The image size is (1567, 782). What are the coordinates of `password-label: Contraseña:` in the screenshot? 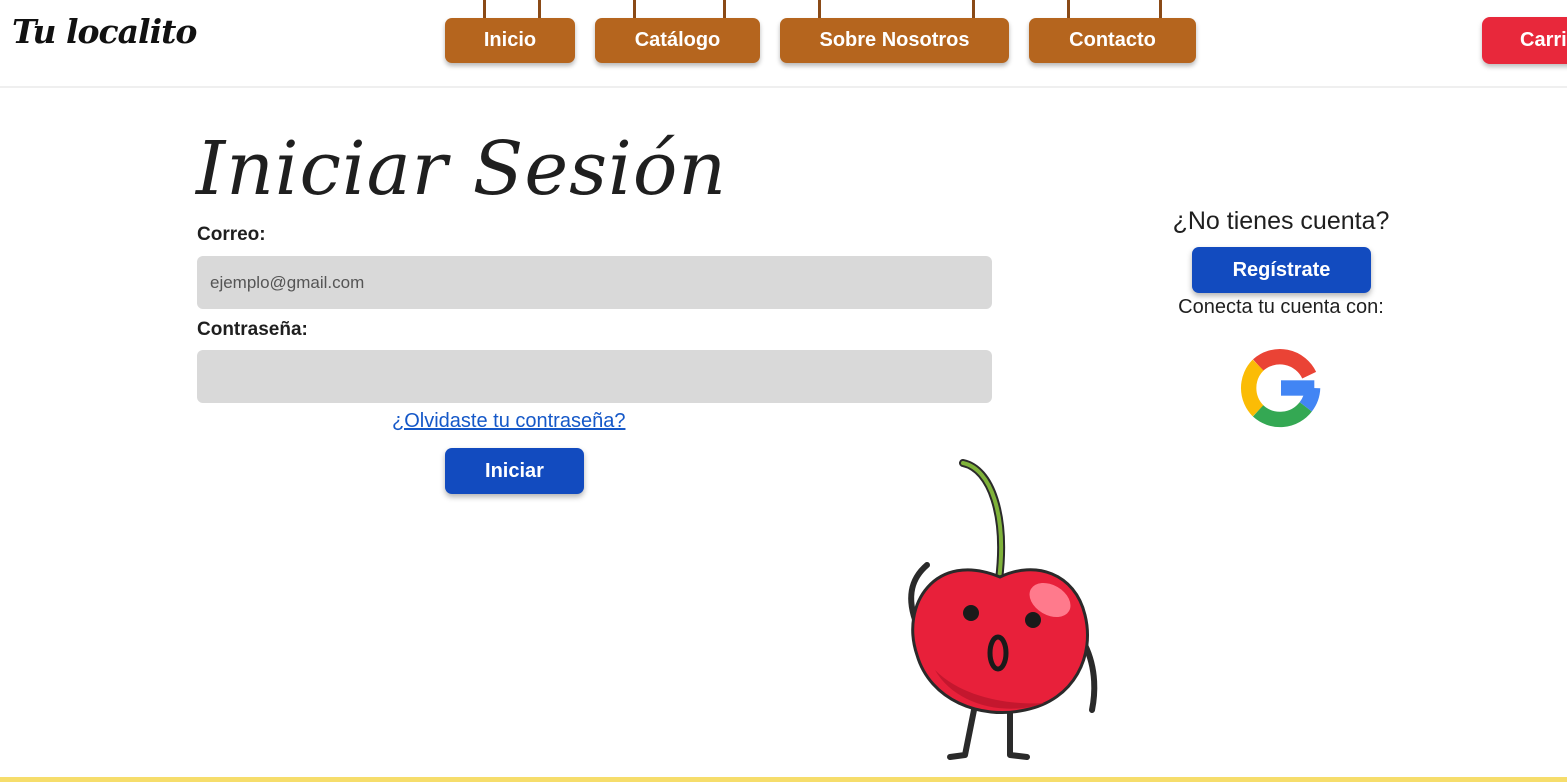 It's located at (252, 329).